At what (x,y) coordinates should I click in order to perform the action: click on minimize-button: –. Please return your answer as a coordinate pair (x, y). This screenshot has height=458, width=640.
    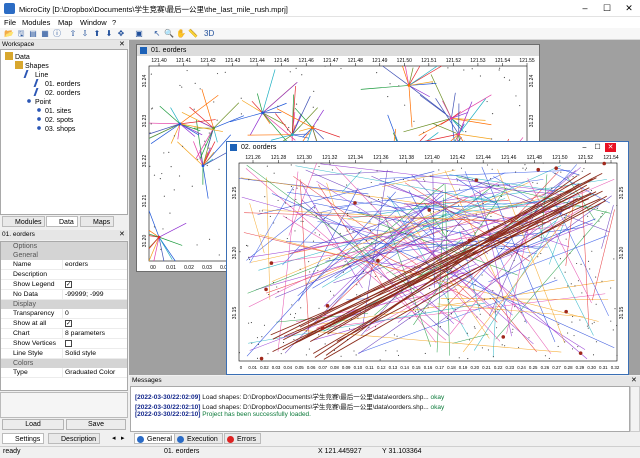
    Looking at the image, I should click on (585, 8).